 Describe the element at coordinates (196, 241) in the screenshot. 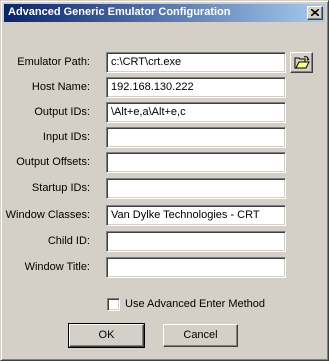

I see `child-id-field` at that location.